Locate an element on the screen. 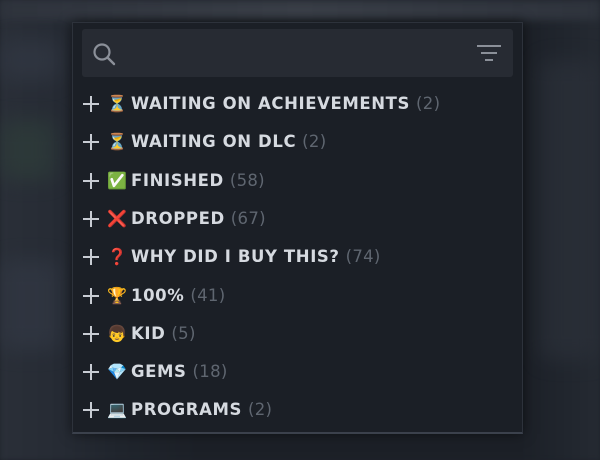  collection-label: FINISHED (58) is located at coordinates (198, 181).